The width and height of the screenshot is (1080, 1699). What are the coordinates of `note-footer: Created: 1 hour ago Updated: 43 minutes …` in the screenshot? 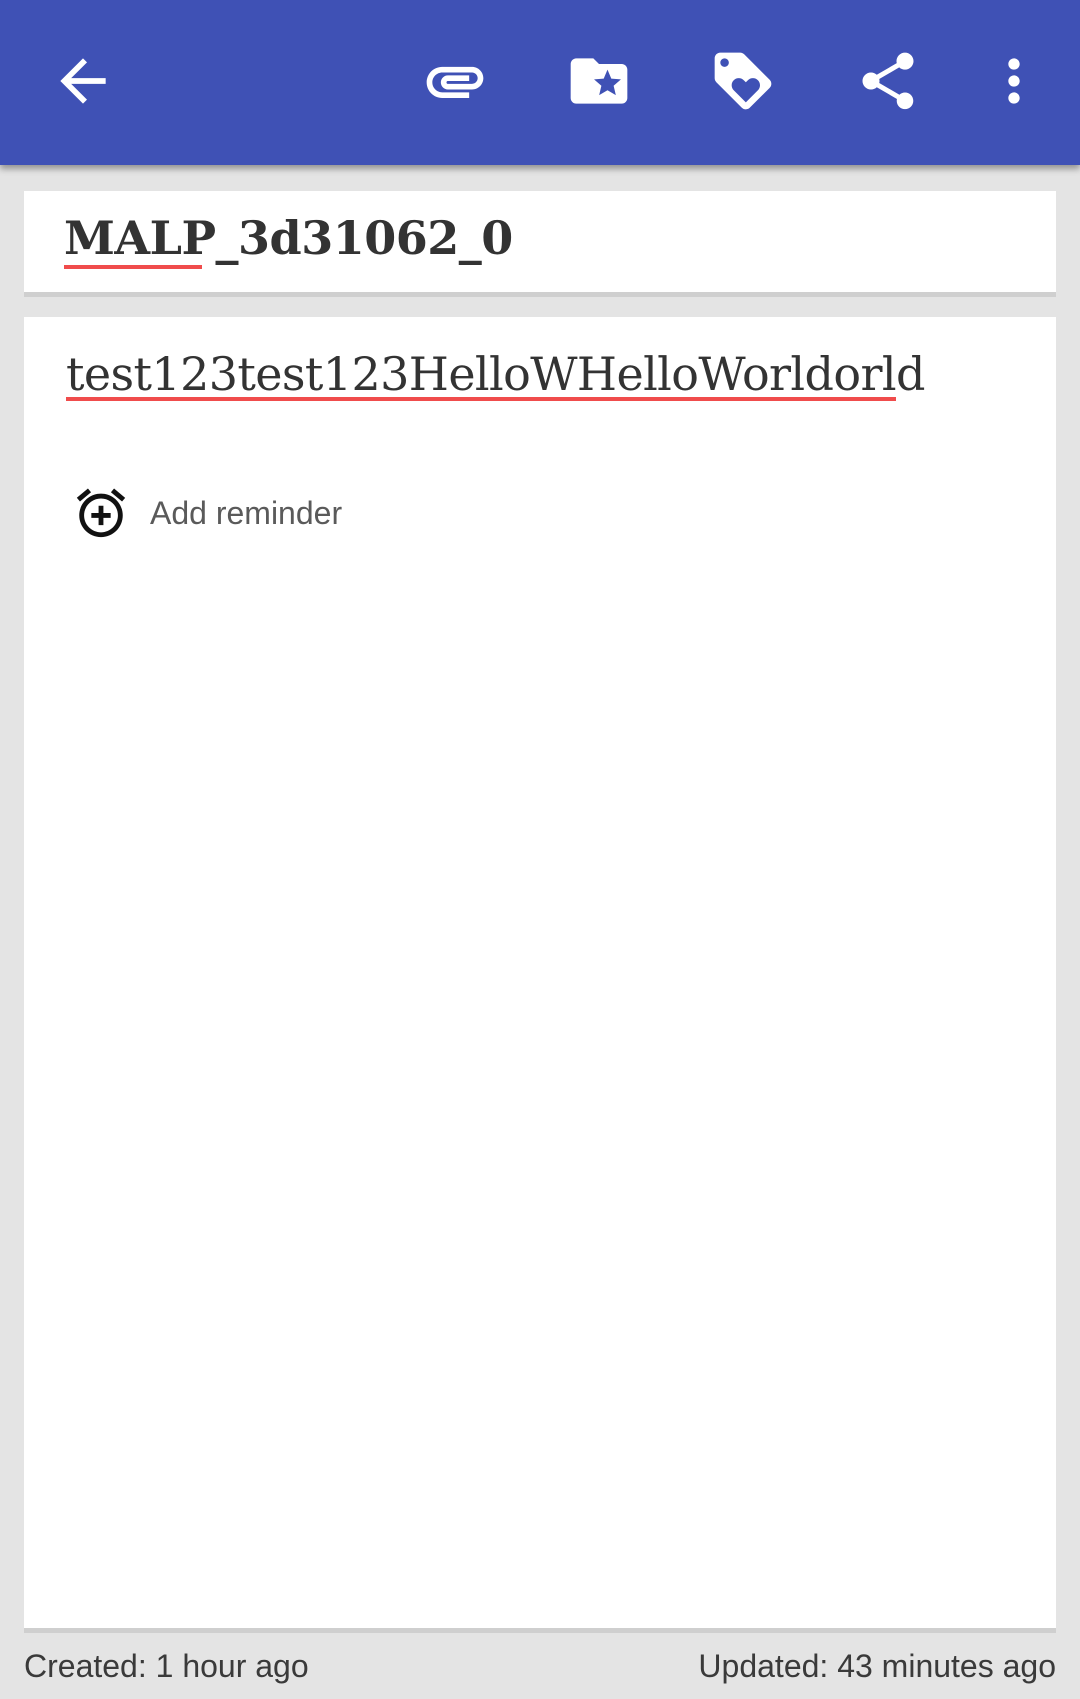 It's located at (540, 1668).